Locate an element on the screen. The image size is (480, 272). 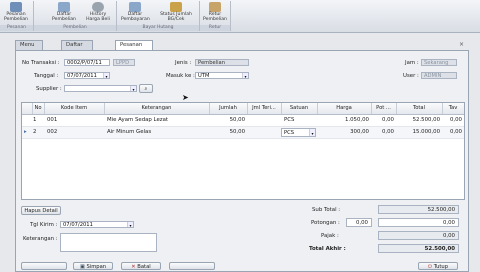
daftar-pembayaran-button: Daftar Pembayaran is located at coordinates (135, 13).